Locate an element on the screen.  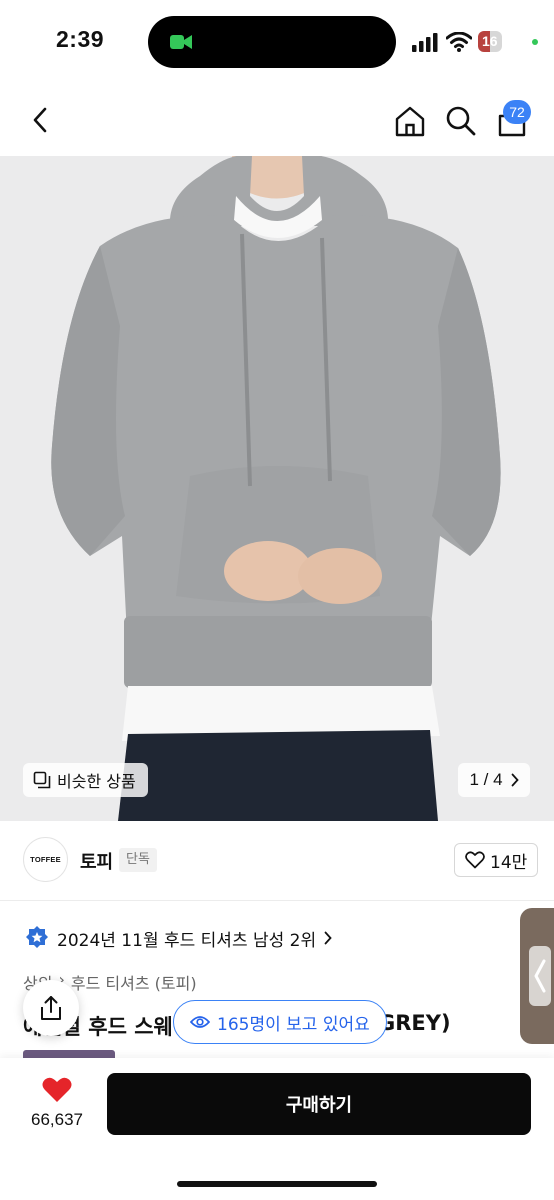
ranking-text: 2024년 11월 후드 티셔츠 남성 2위 is located at coordinates (187, 940).